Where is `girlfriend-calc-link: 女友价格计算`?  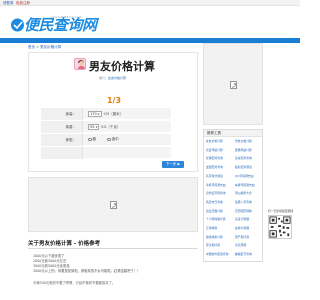 girlfriend-calc-link: 女友价格计算 is located at coordinates (117, 78).